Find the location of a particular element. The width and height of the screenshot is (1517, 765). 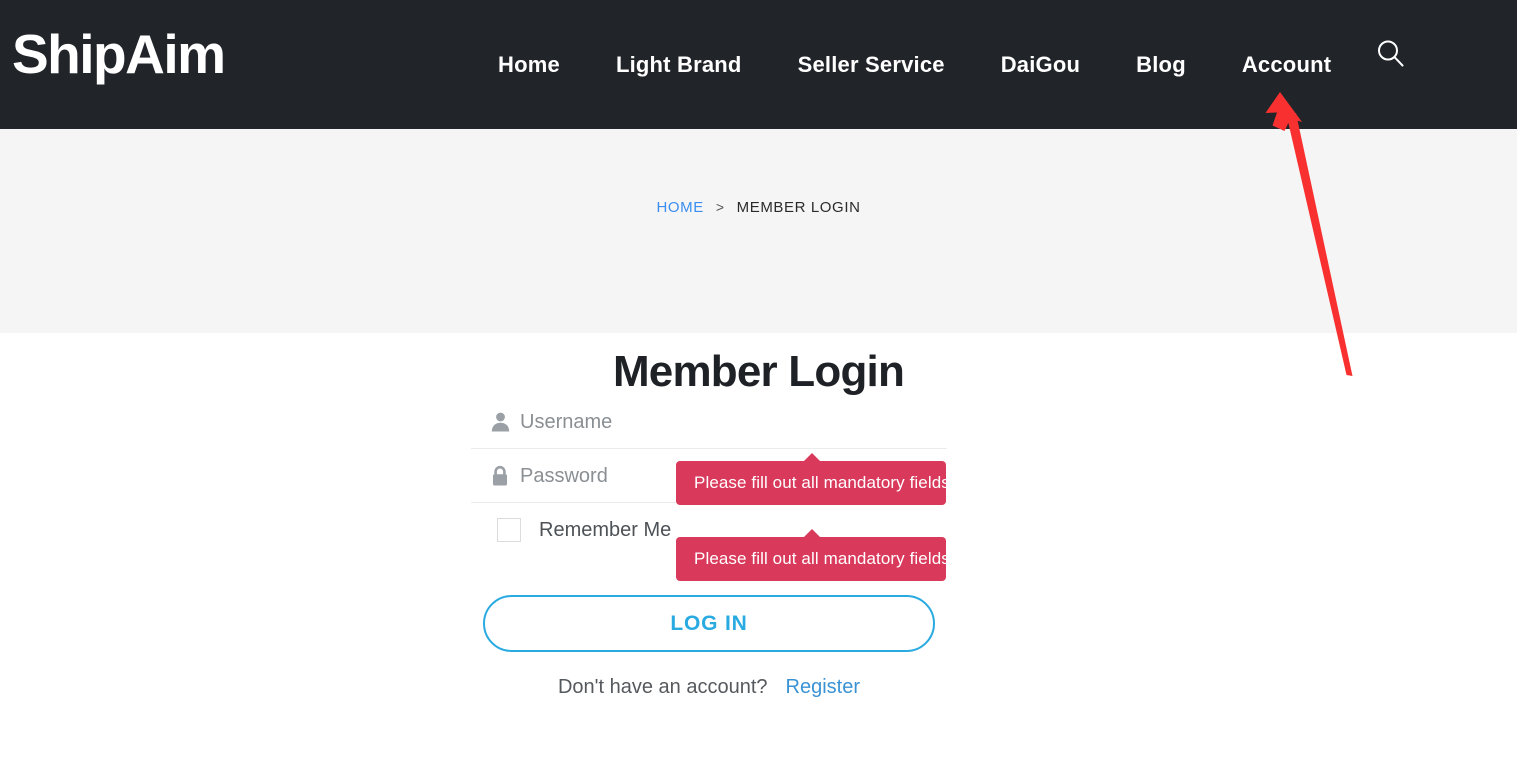

register-row: Don't have an account? Register is located at coordinates (709, 687).